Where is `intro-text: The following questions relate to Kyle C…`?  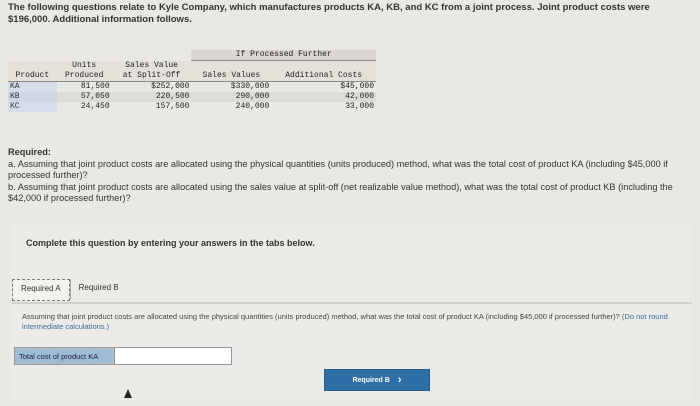 intro-text: The following questions relate to Kyle C… is located at coordinates (329, 13).